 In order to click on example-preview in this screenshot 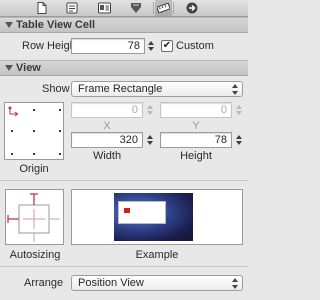, I will do `click(157, 217)`.